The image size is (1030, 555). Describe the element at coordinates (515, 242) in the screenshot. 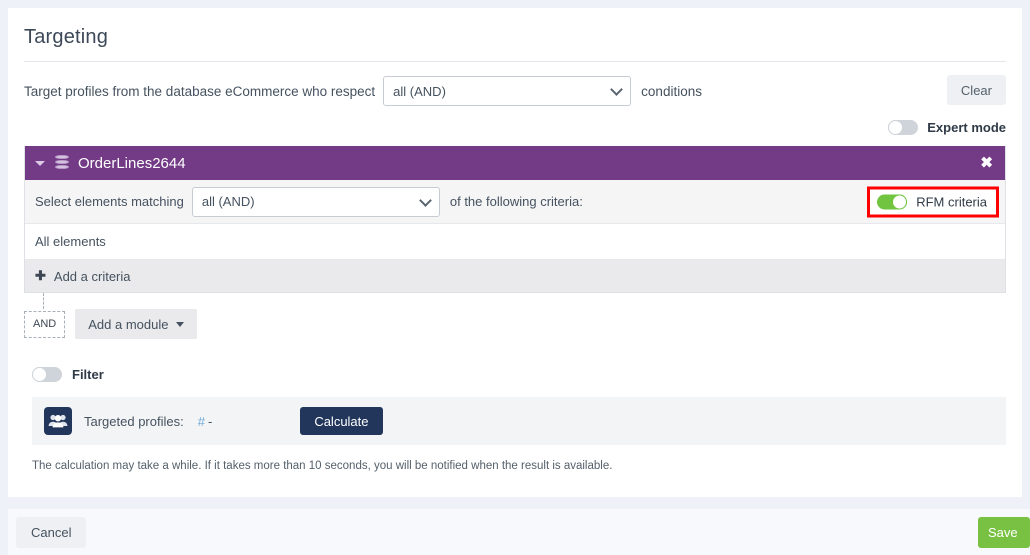

I see `all-elements-row: All elements` at that location.